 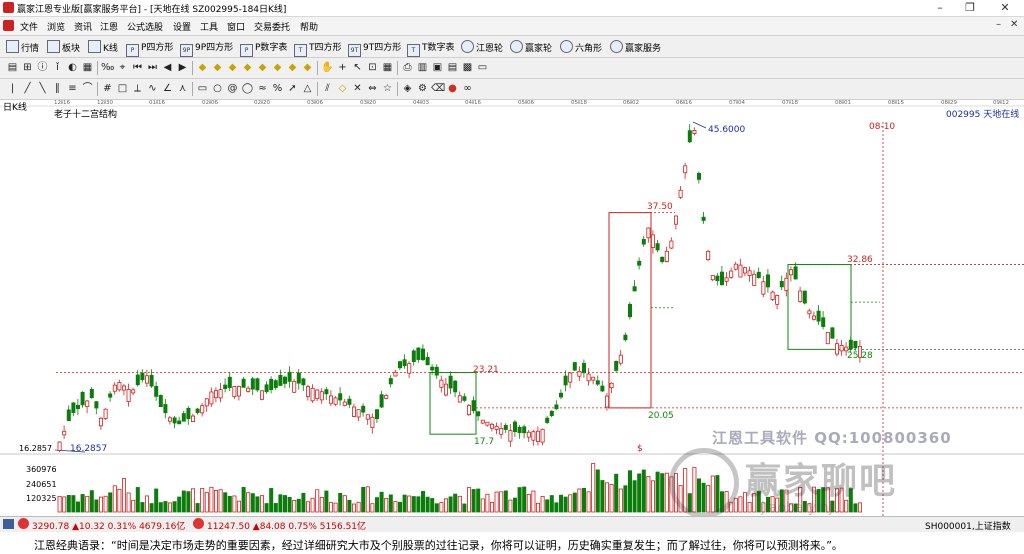 I want to click on number-icon: ▦, so click(x=87, y=67).